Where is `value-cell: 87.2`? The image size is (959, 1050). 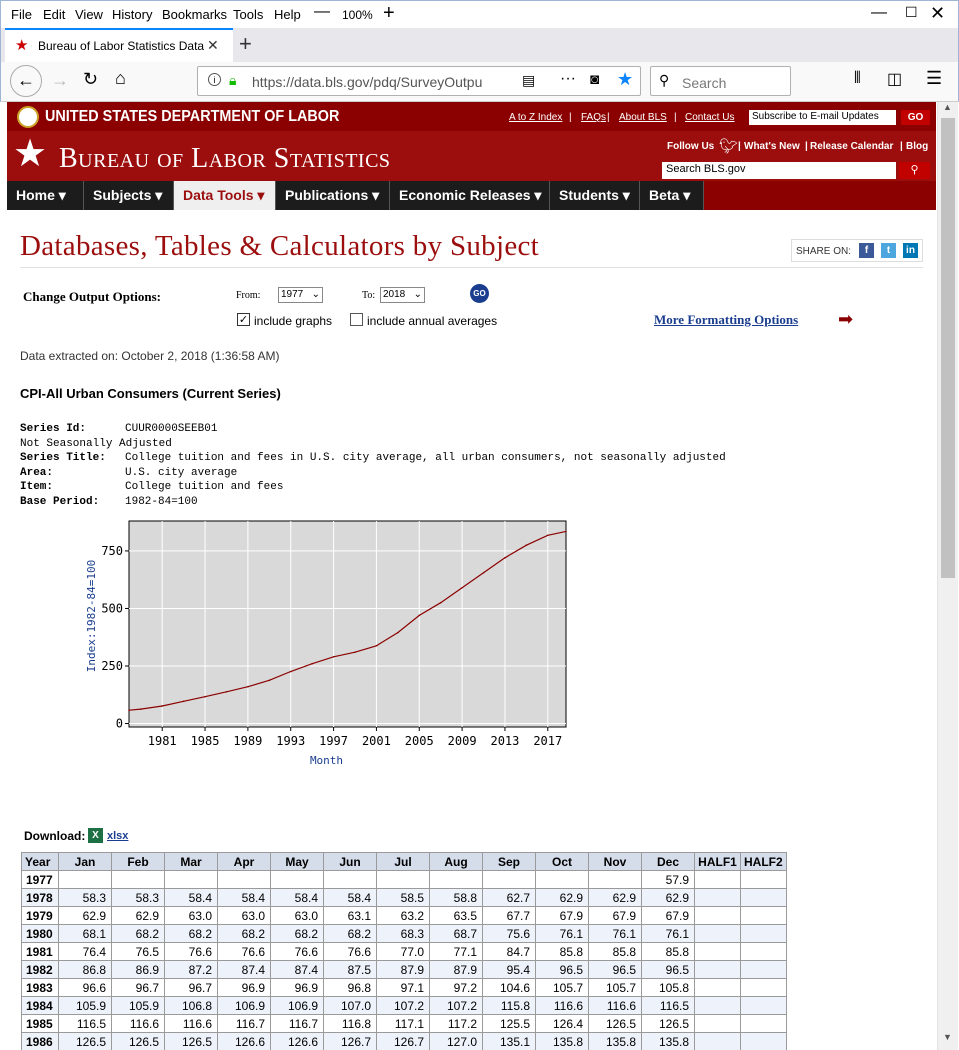
value-cell: 87.2 is located at coordinates (191, 969).